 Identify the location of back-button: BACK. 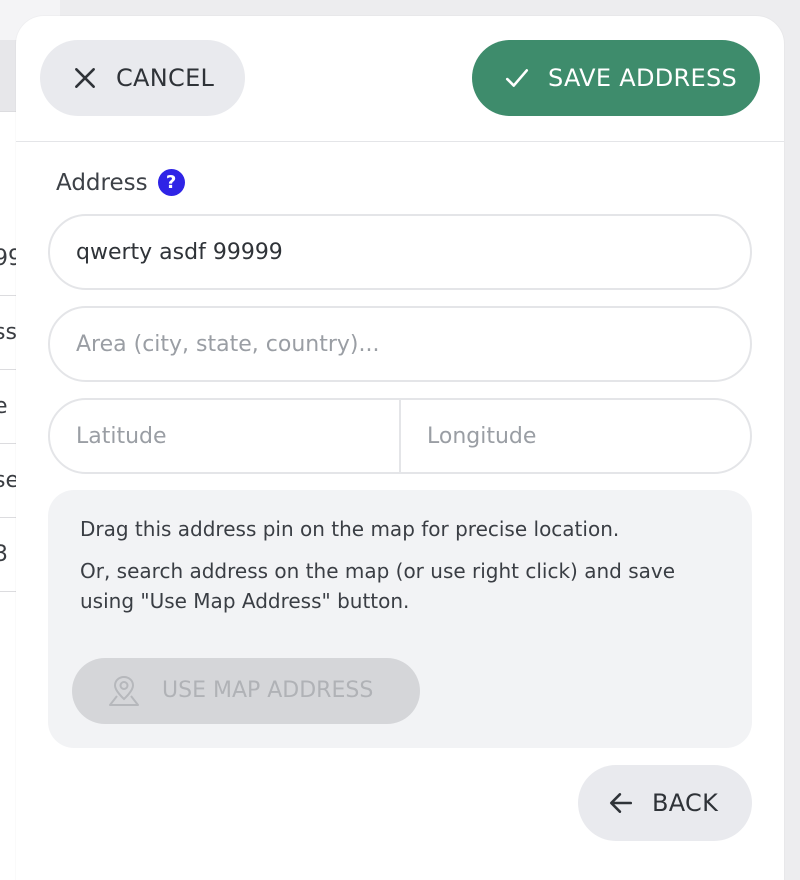
(665, 803).